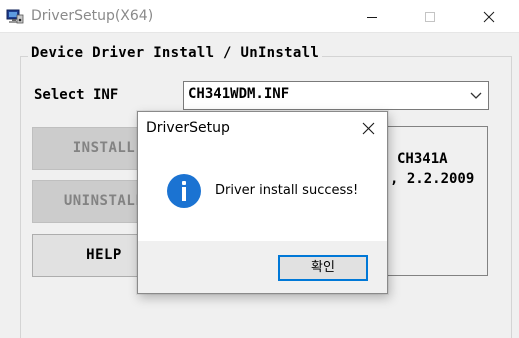  What do you see at coordinates (262, 267) in the screenshot?
I see `dialog-footer: 확인` at bounding box center [262, 267].